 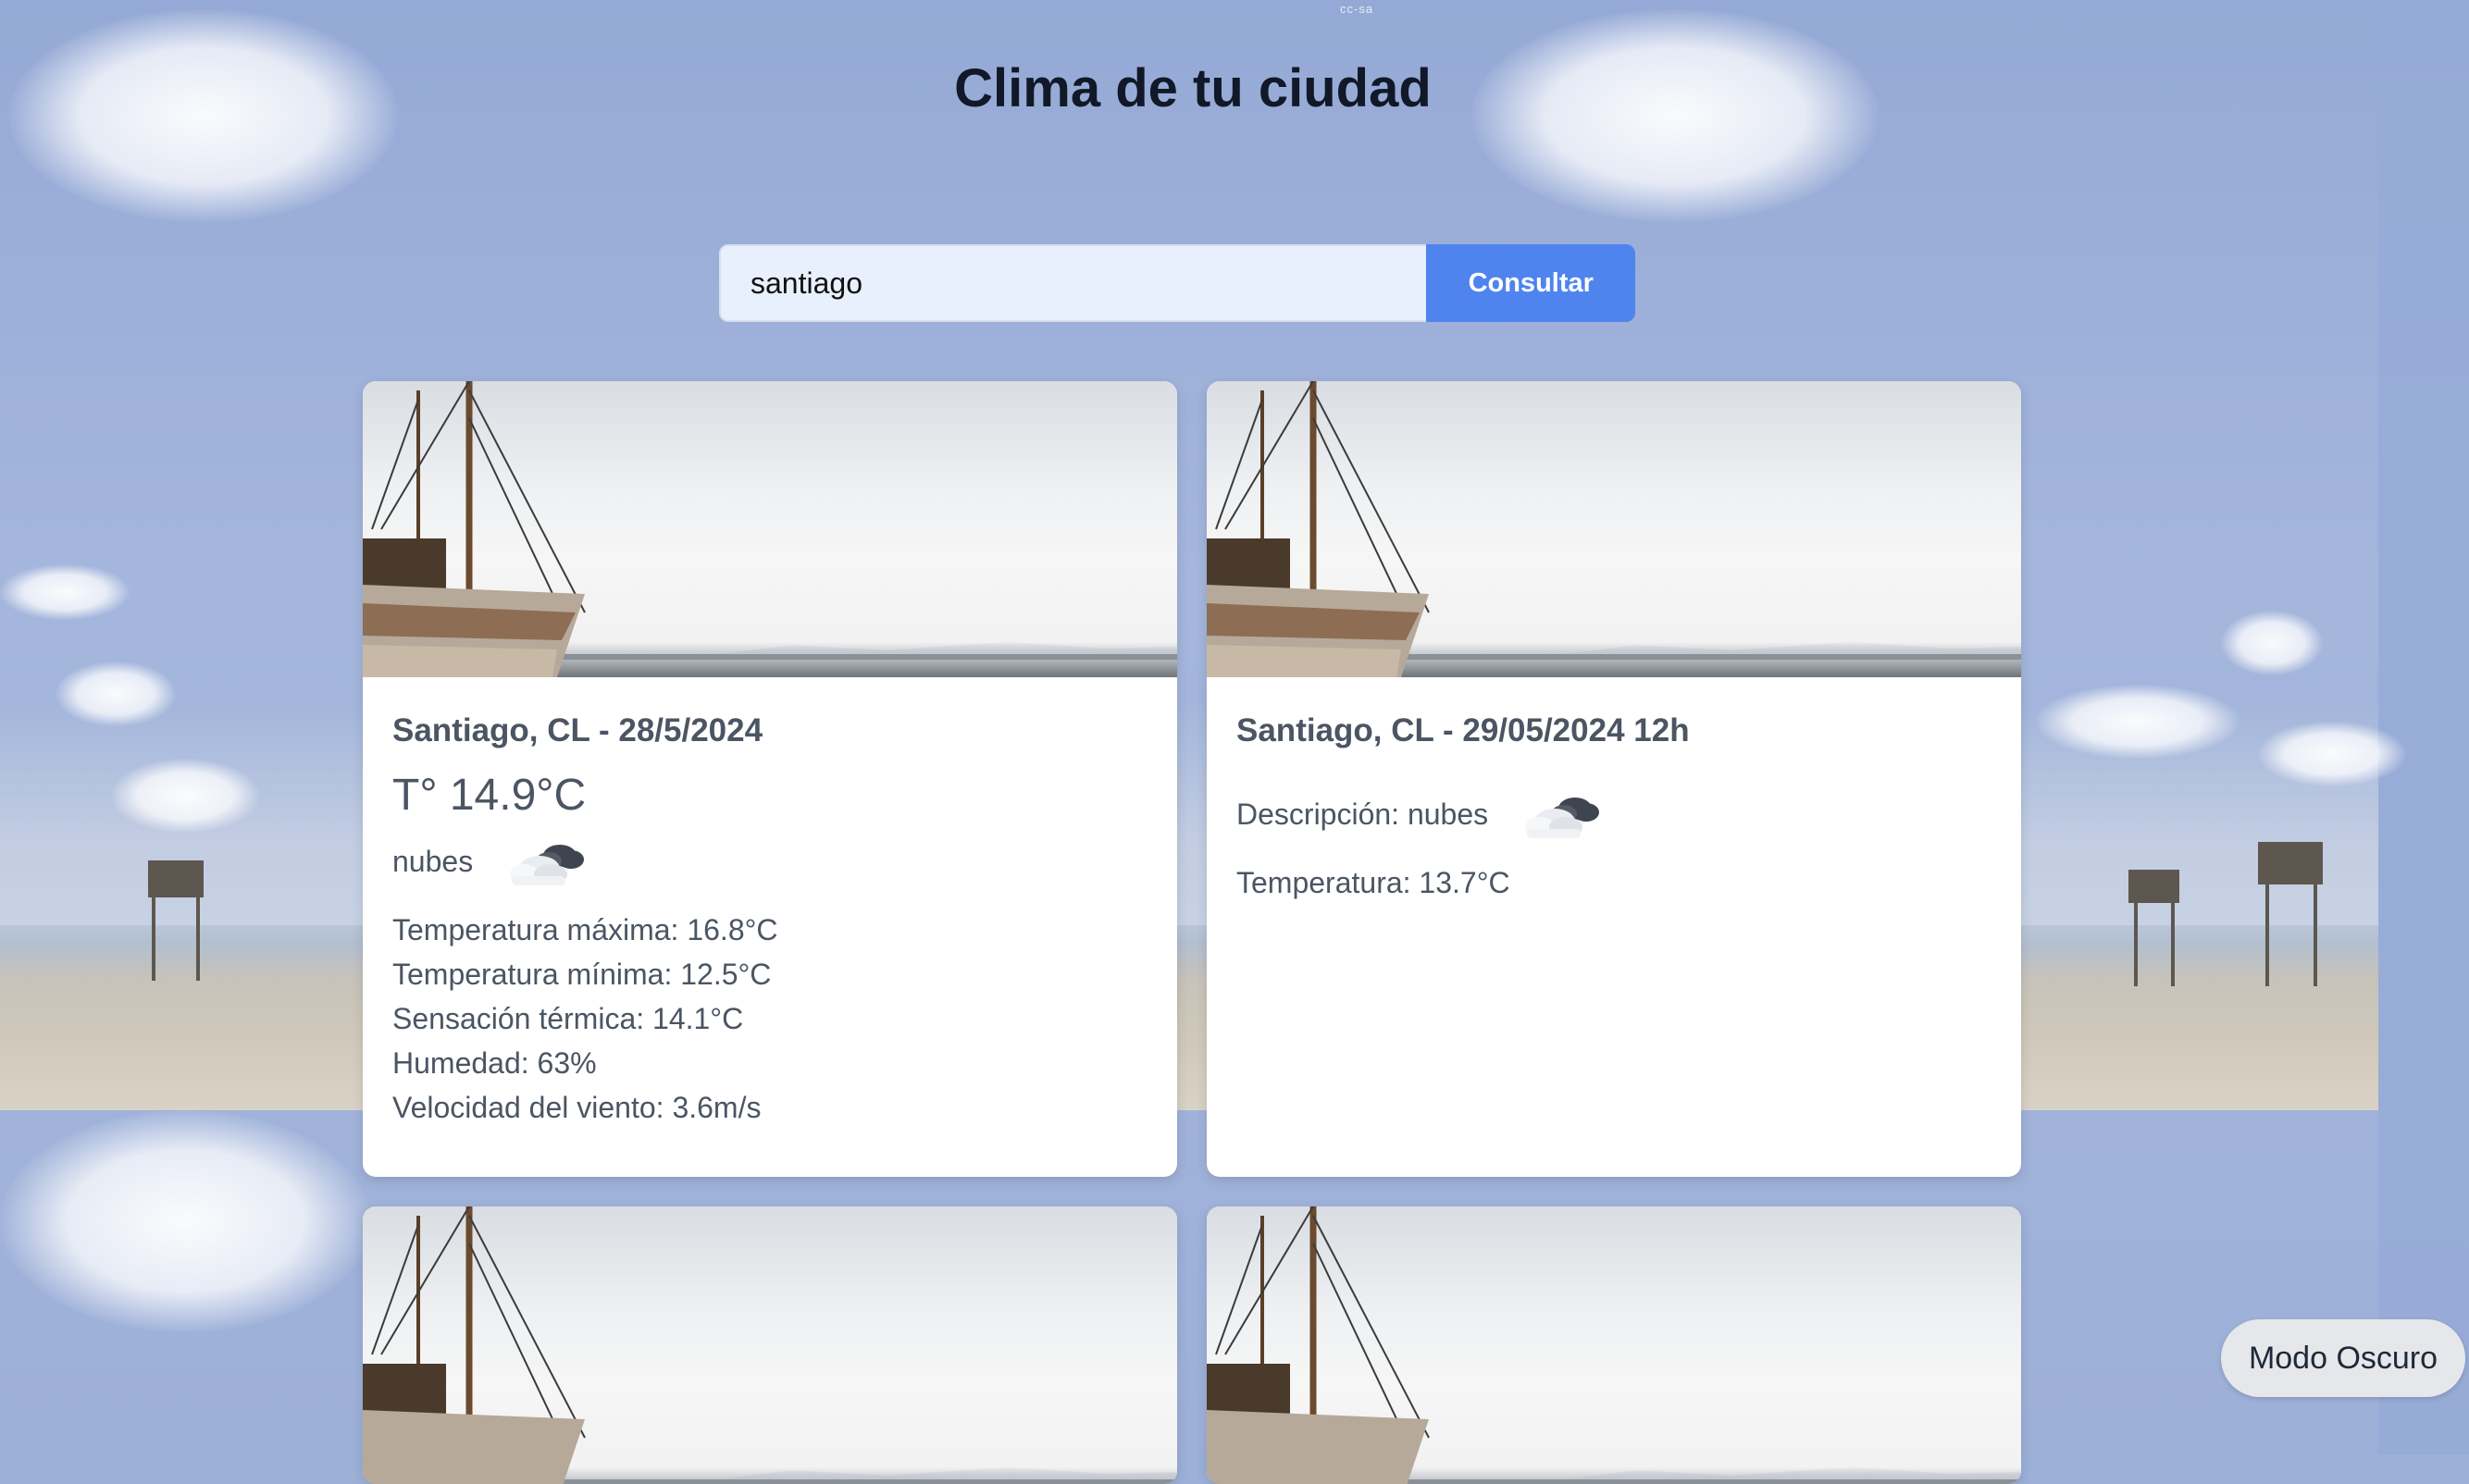 I want to click on current-description: nubes, so click(x=433, y=861).